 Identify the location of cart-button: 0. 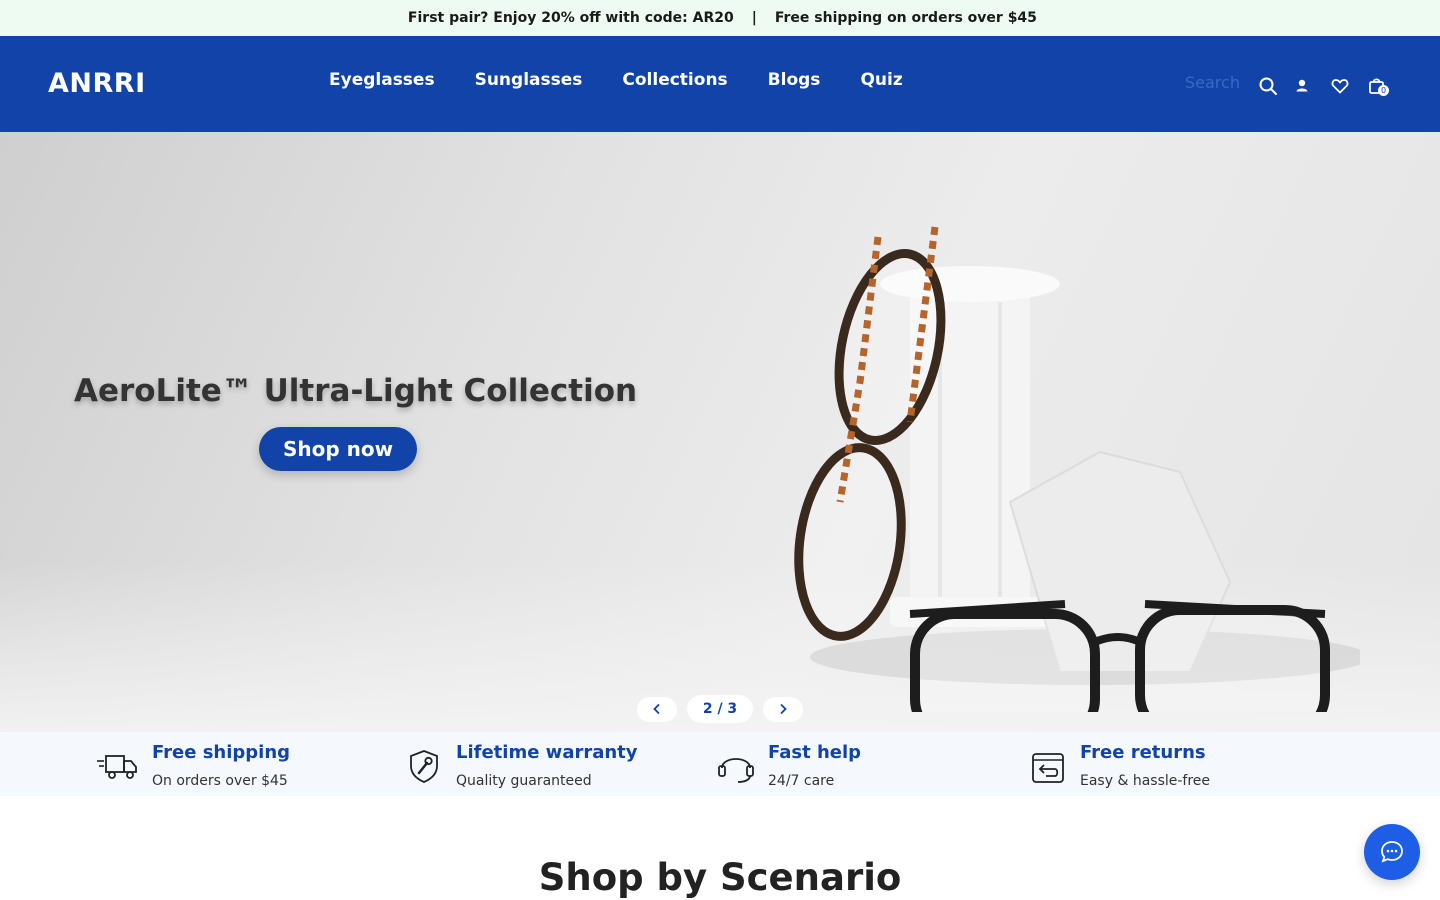
(1378, 86).